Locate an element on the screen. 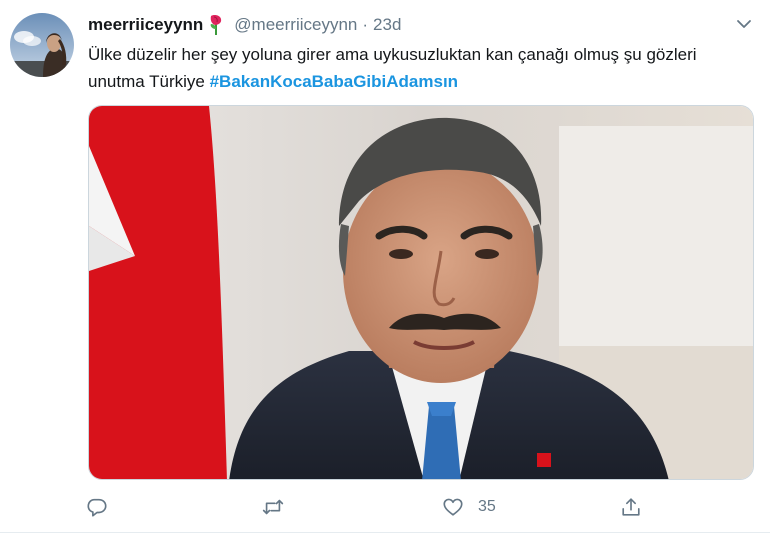 The image size is (770, 533). rose-emoji-icon is located at coordinates (216, 25).